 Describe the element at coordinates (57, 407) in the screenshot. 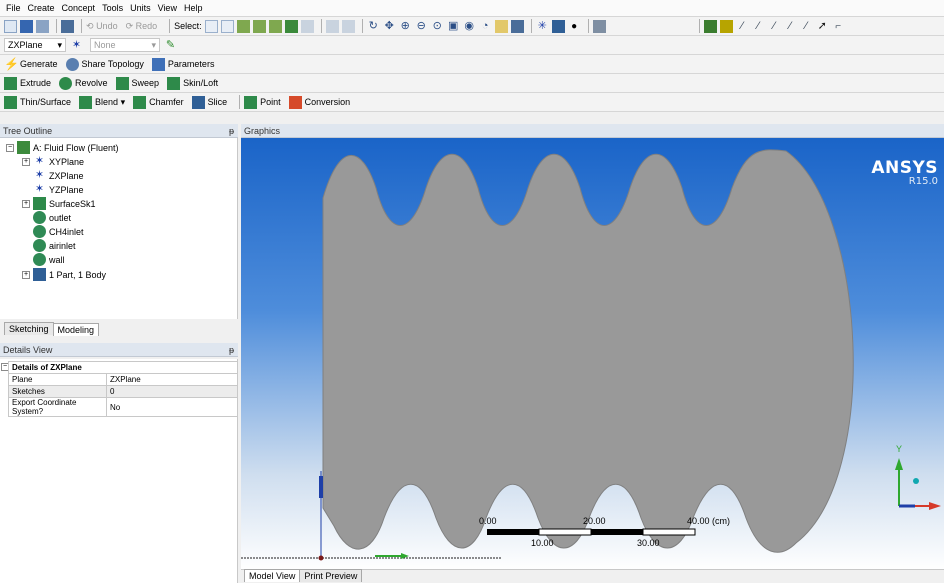

I see `details-label: Export Coordinate System?` at that location.